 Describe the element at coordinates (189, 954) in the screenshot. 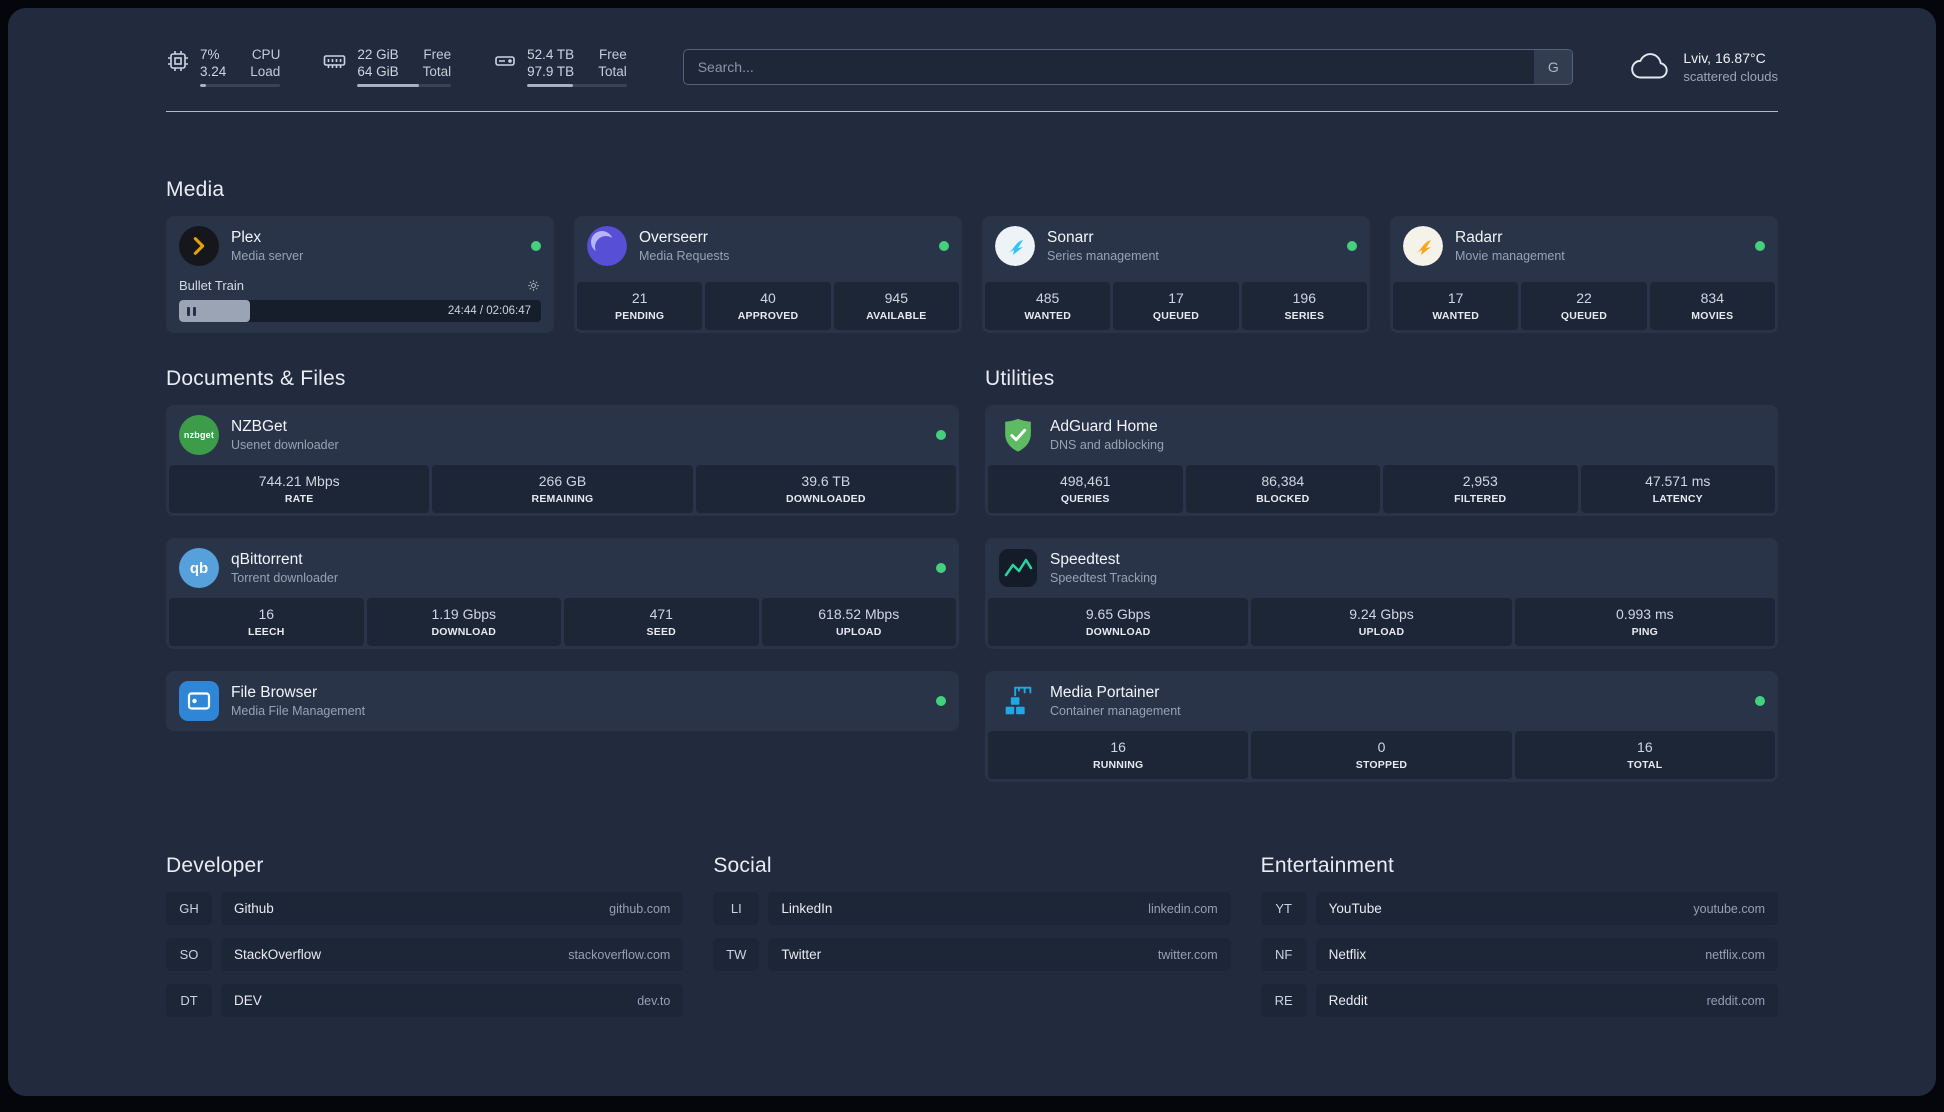

I see `bookmark-abbr: SO` at that location.